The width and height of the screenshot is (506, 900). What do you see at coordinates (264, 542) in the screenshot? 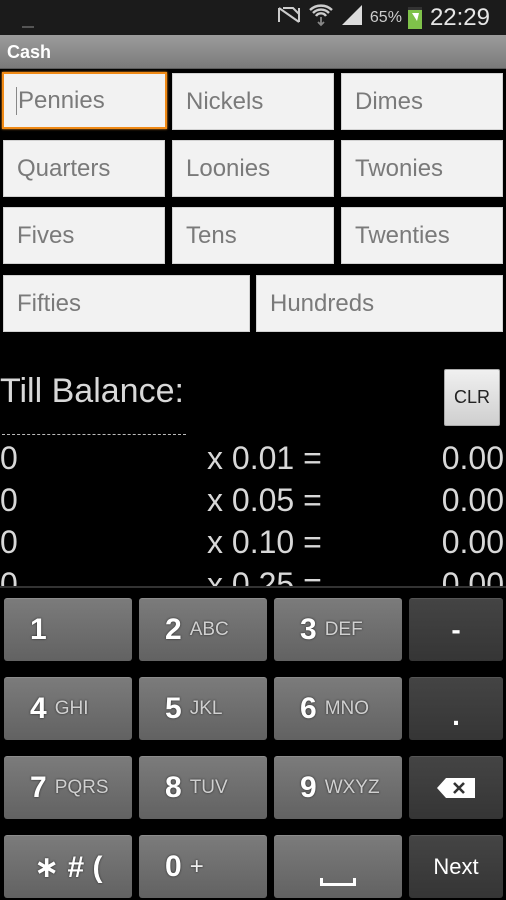
I see `row-multiplier: x 0.10 =` at bounding box center [264, 542].